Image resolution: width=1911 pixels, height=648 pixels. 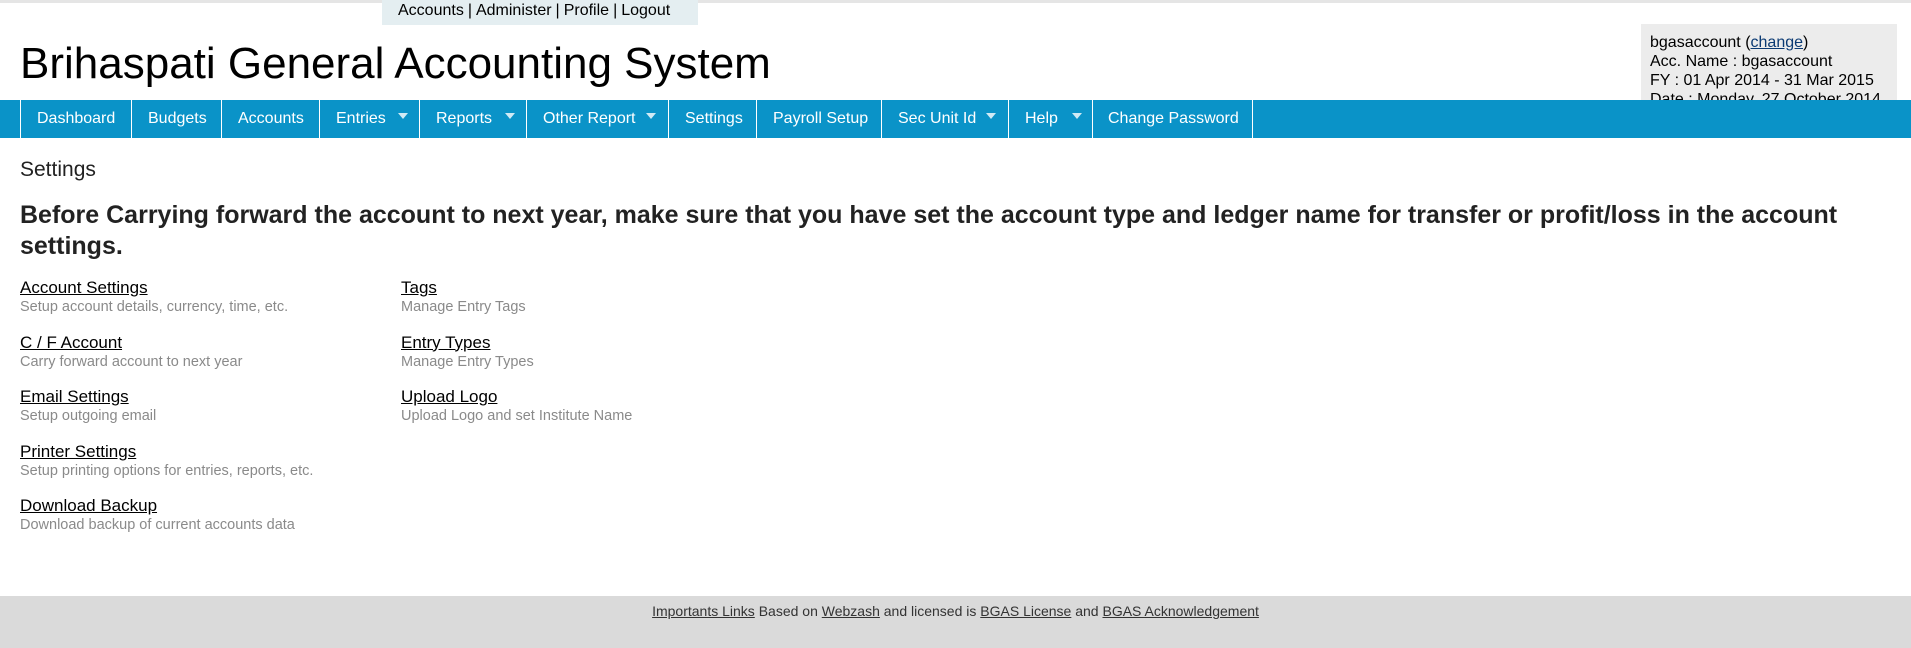 What do you see at coordinates (1741, 61) in the screenshot?
I see `account-name: Acc. Name : bgasaccount` at bounding box center [1741, 61].